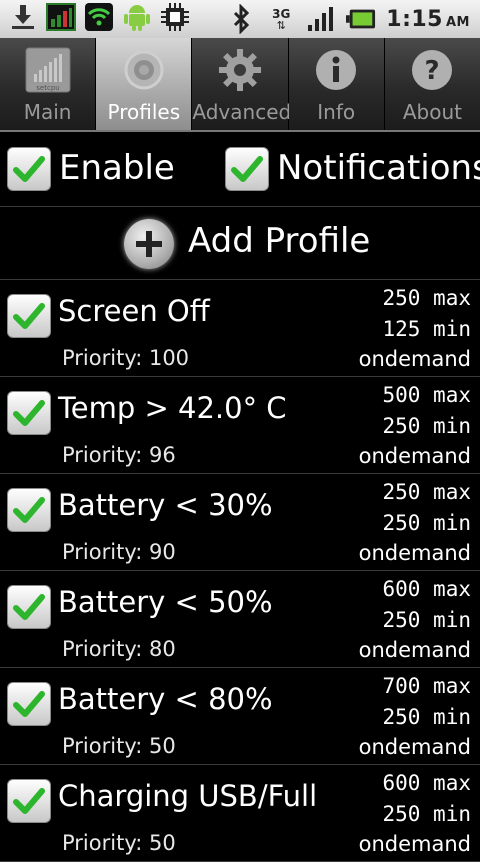 The width and height of the screenshot is (480, 862). What do you see at coordinates (188, 796) in the screenshot?
I see `profile-name: Charging USB/Full` at bounding box center [188, 796].